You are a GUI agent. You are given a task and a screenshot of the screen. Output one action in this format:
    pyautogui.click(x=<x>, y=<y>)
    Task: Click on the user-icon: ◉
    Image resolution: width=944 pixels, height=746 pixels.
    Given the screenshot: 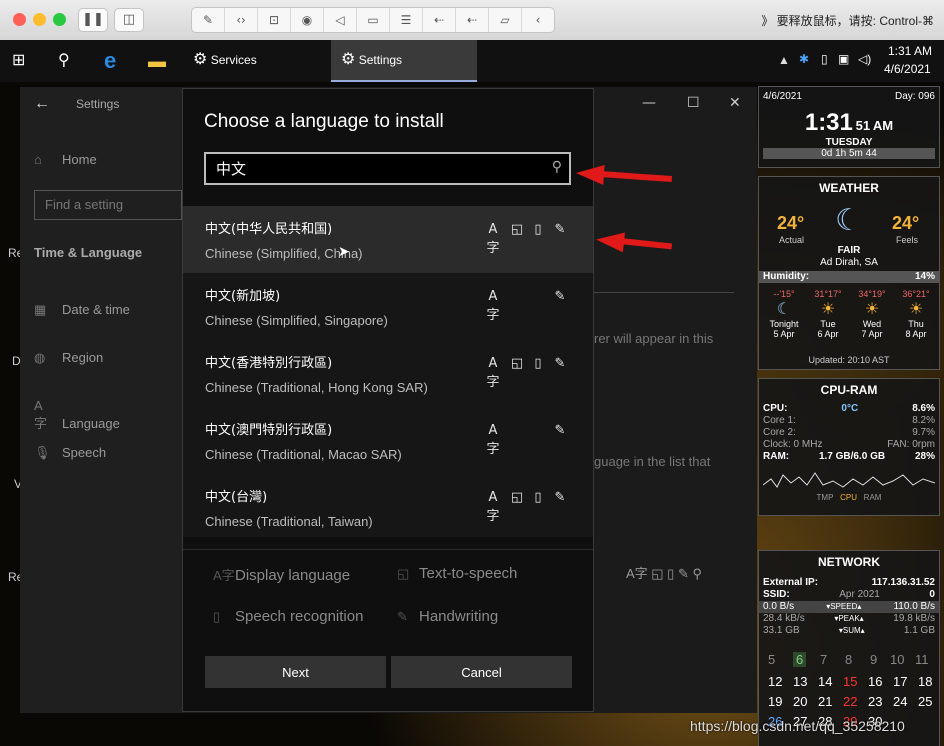 What is the action you would take?
    pyautogui.click(x=307, y=20)
    